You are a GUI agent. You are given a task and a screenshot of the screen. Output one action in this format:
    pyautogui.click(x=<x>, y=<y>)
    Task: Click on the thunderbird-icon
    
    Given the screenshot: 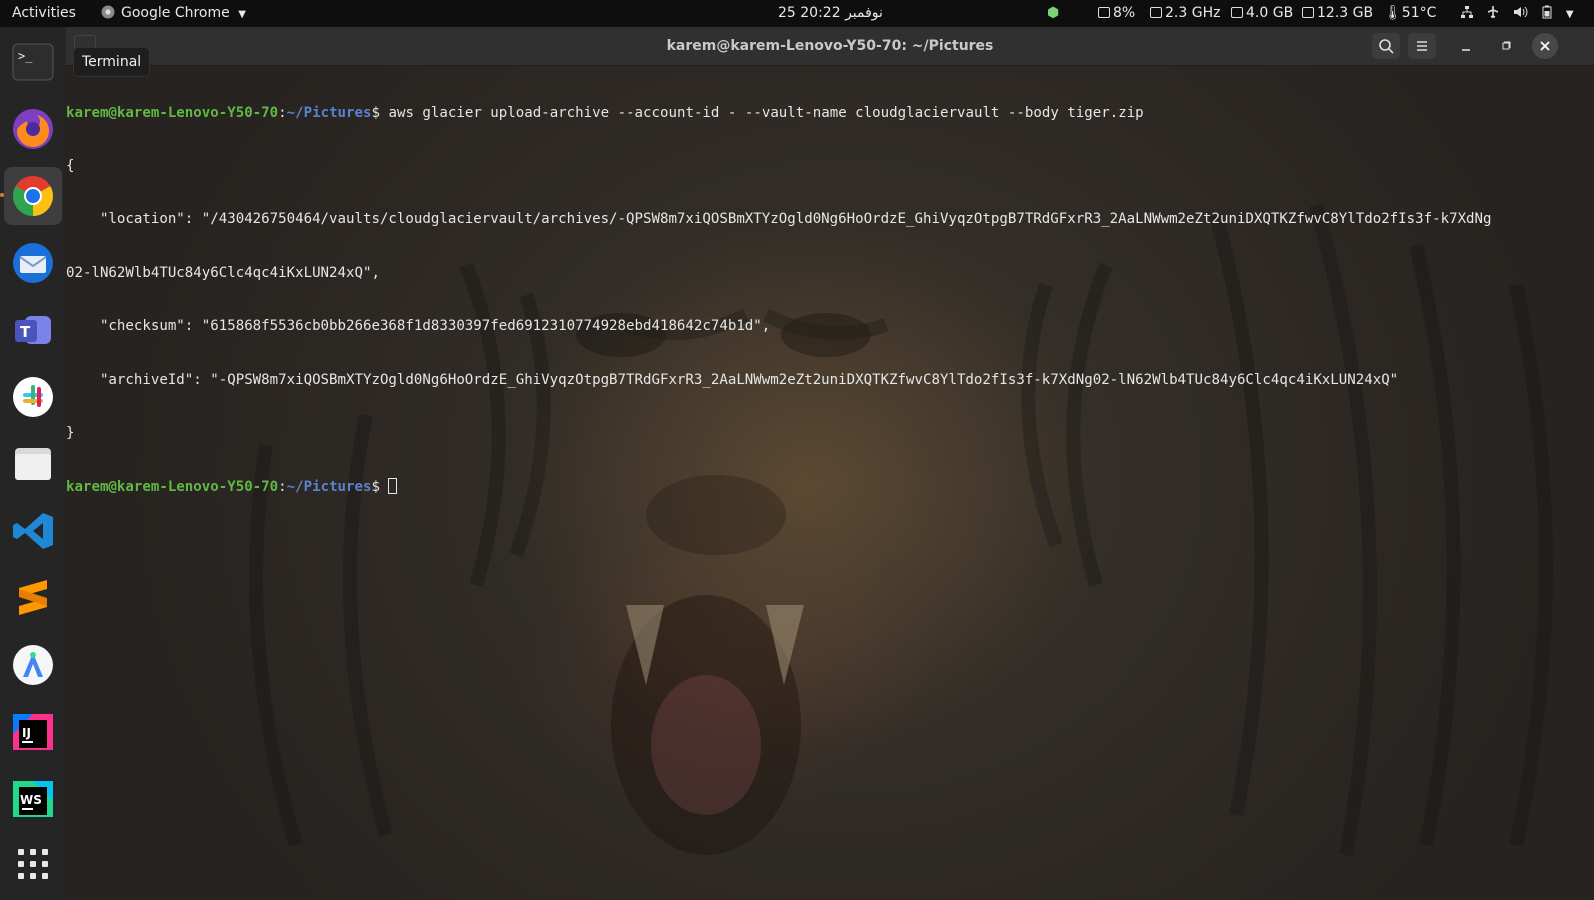 What is the action you would take?
    pyautogui.click(x=33, y=263)
    